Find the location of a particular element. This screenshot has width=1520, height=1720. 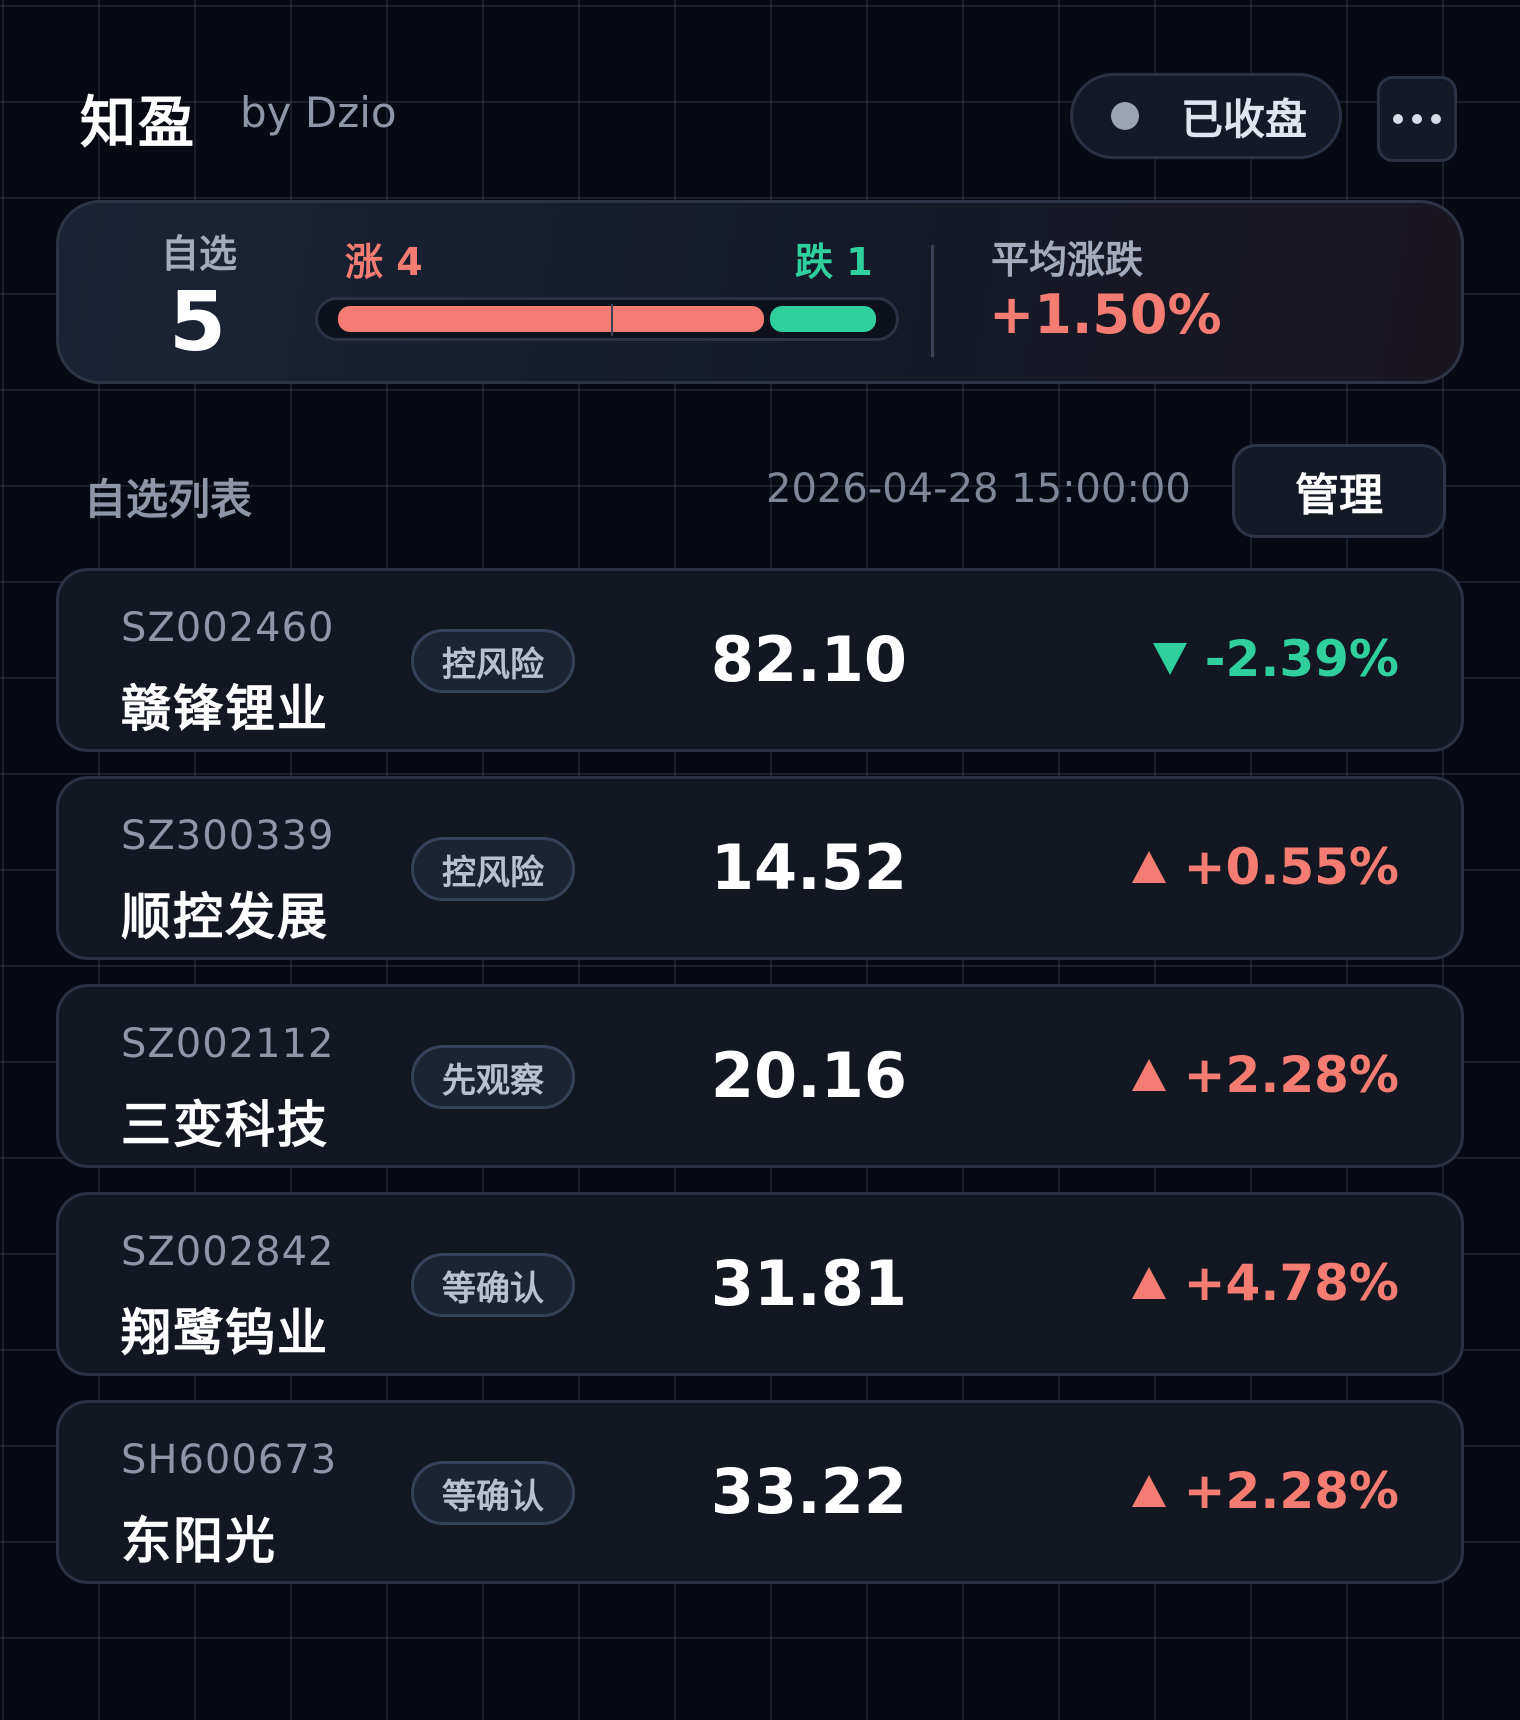

stock-row: SZ300339 顺控发展 控风险 14.52 +0.55% is located at coordinates (760, 868).